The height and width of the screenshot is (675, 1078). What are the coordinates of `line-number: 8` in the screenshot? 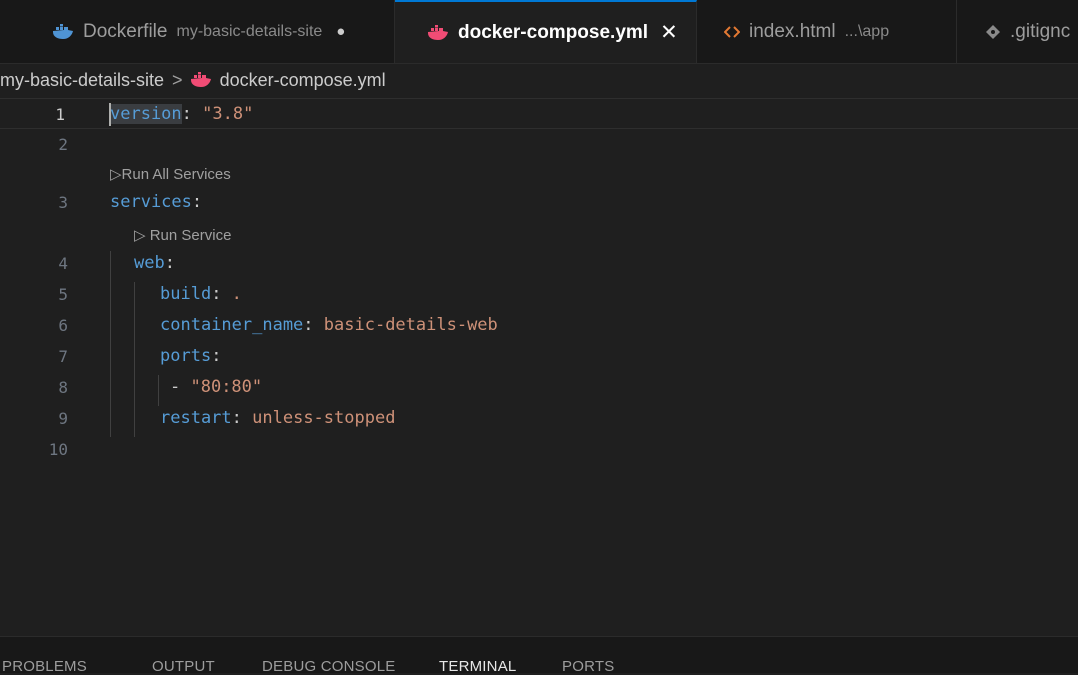 It's located at (63, 387).